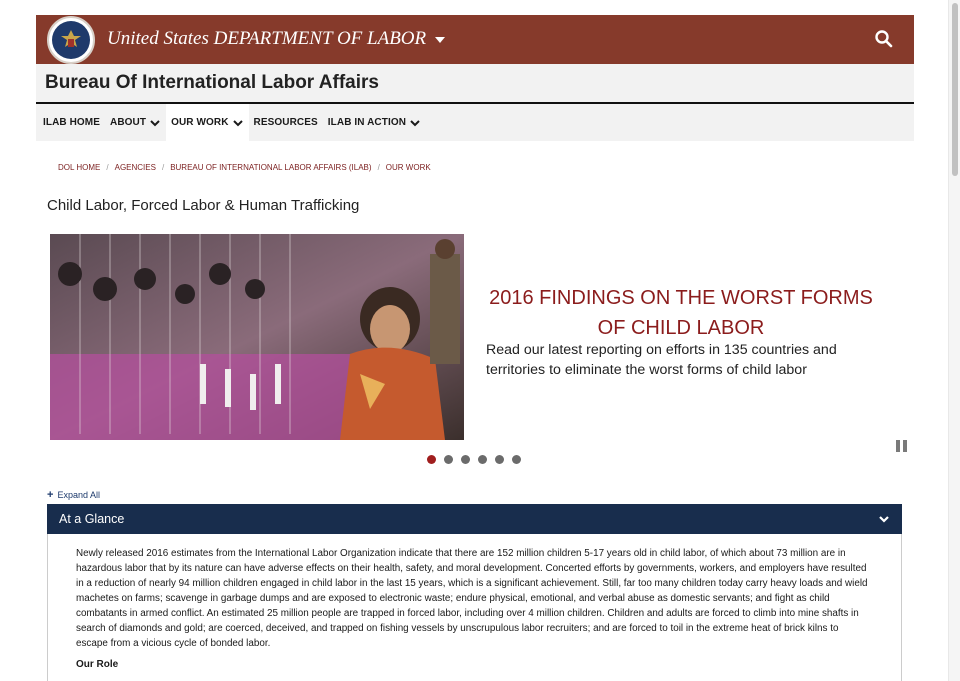  I want to click on page-scrollbar, so click(954, 340).